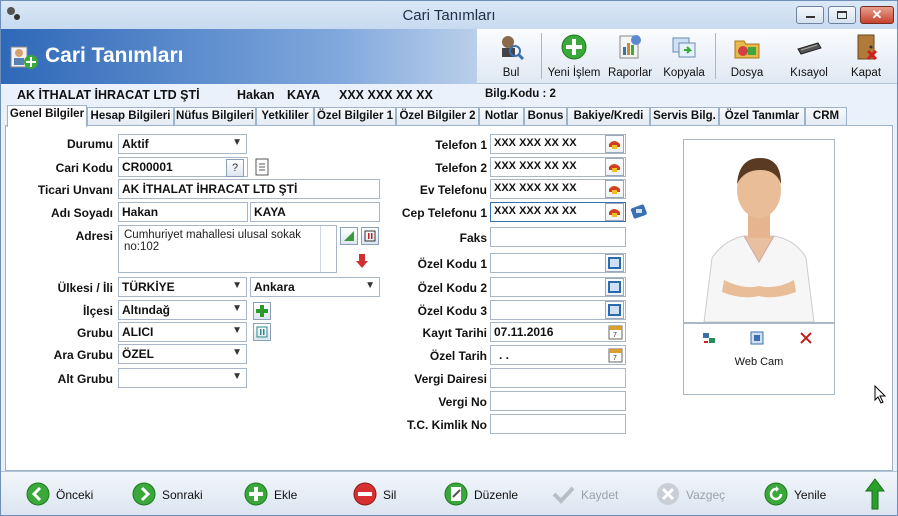 This screenshot has height=516, width=898. What do you see at coordinates (456, 494) in the screenshot?
I see `edit-icon` at bounding box center [456, 494].